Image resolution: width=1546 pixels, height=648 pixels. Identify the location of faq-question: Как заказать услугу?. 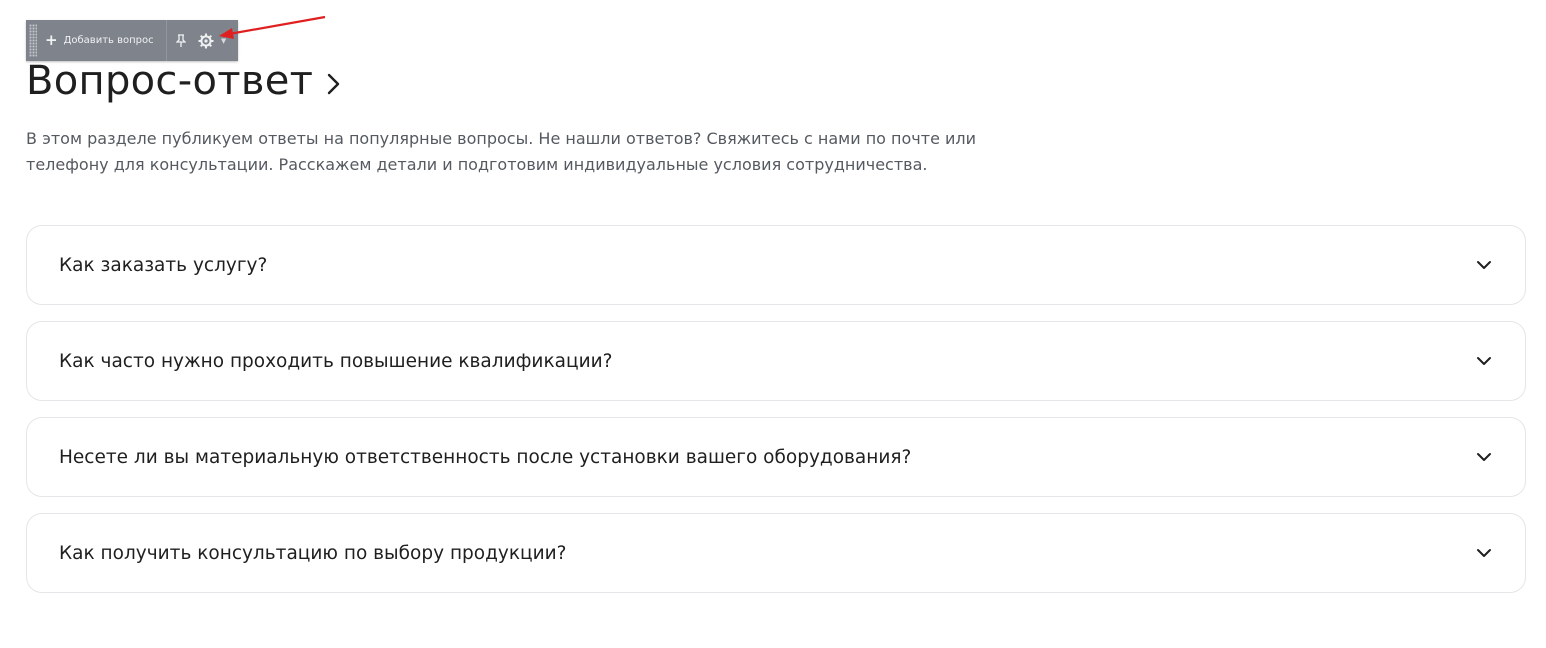
(163, 265).